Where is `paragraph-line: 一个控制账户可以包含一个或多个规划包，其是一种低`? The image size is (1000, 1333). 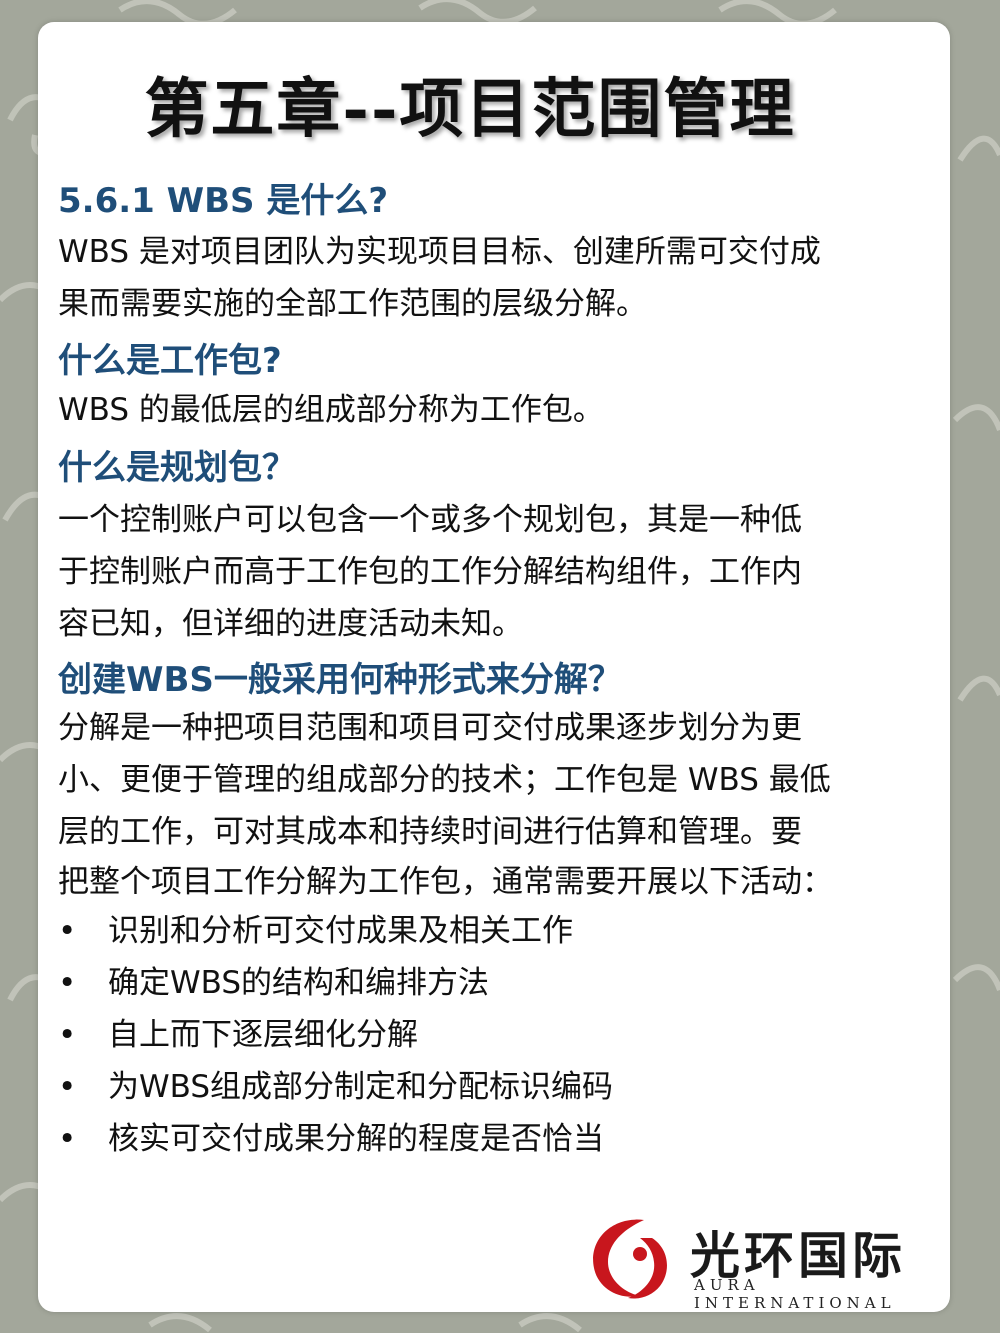 paragraph-line: 一个控制账户可以包含一个或多个规划包，其是一种低 is located at coordinates (430, 520).